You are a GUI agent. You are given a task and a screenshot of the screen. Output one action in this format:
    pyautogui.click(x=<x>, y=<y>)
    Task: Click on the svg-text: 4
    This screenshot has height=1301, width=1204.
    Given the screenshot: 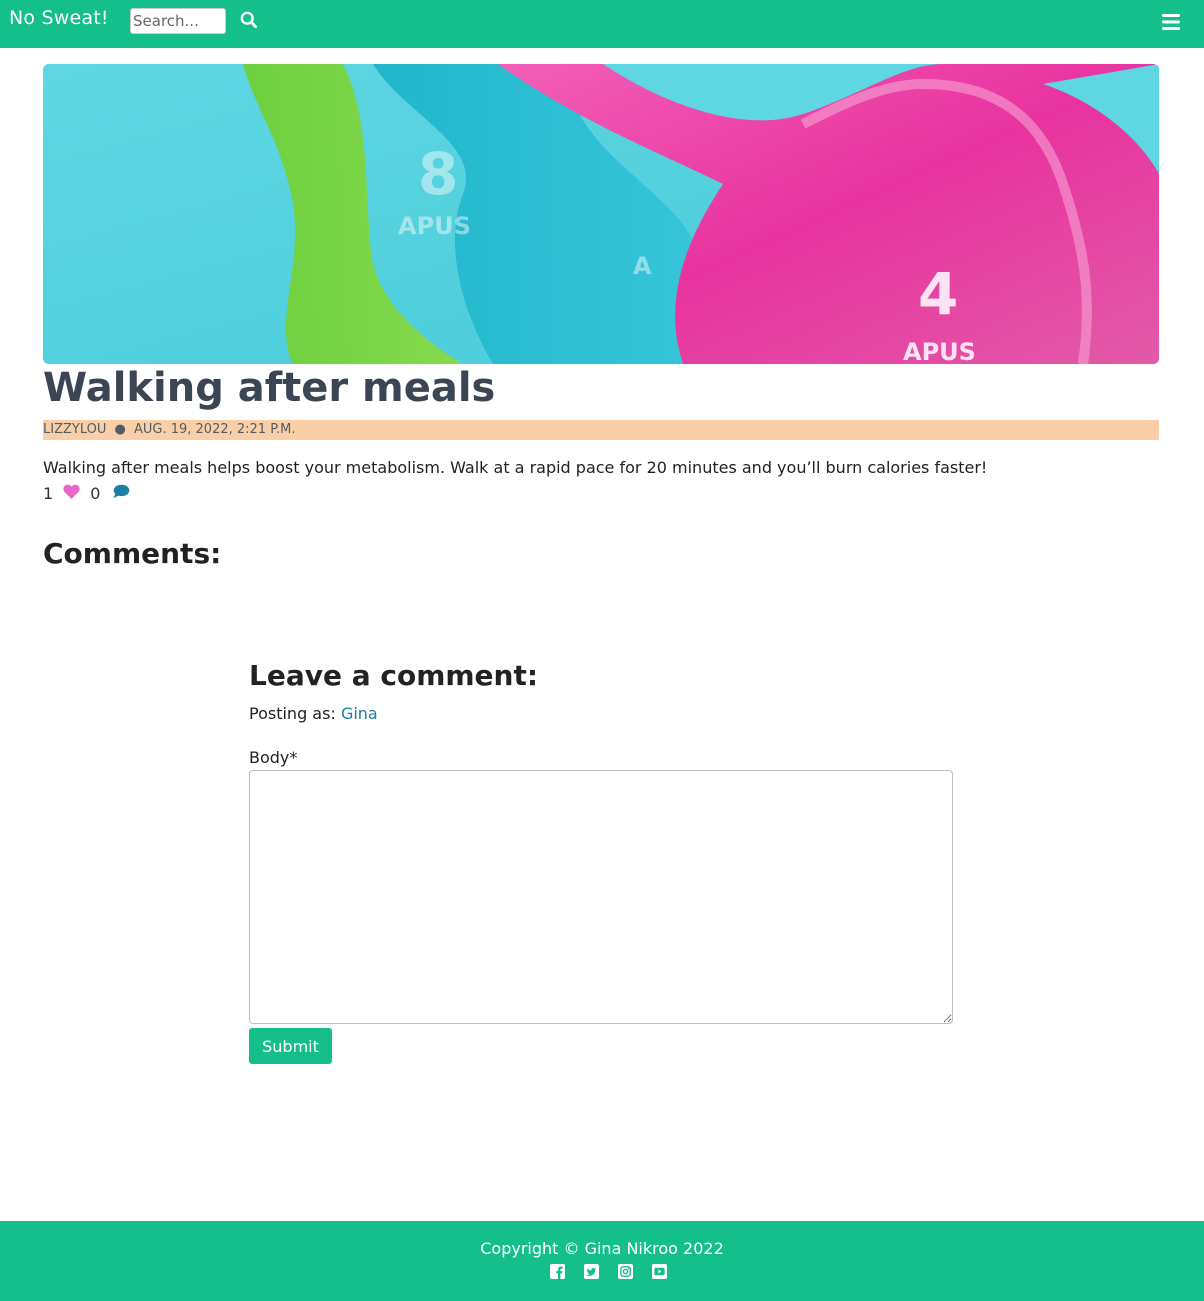 What is the action you would take?
    pyautogui.click(x=938, y=294)
    